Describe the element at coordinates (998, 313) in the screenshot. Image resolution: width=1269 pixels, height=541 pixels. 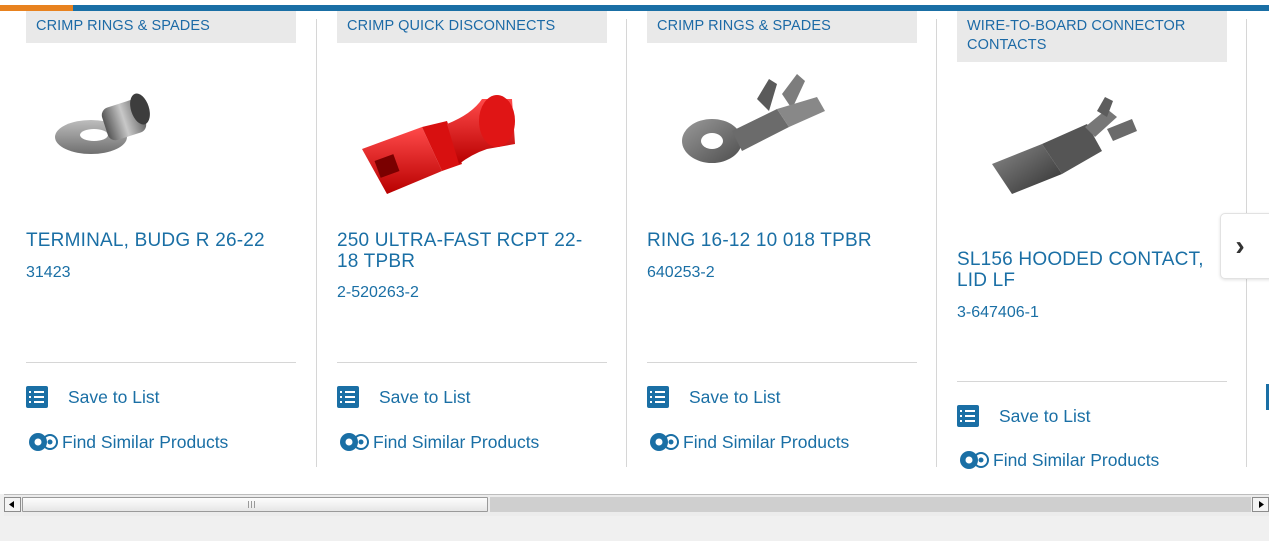
I see `part-number: 3-647406-1` at that location.